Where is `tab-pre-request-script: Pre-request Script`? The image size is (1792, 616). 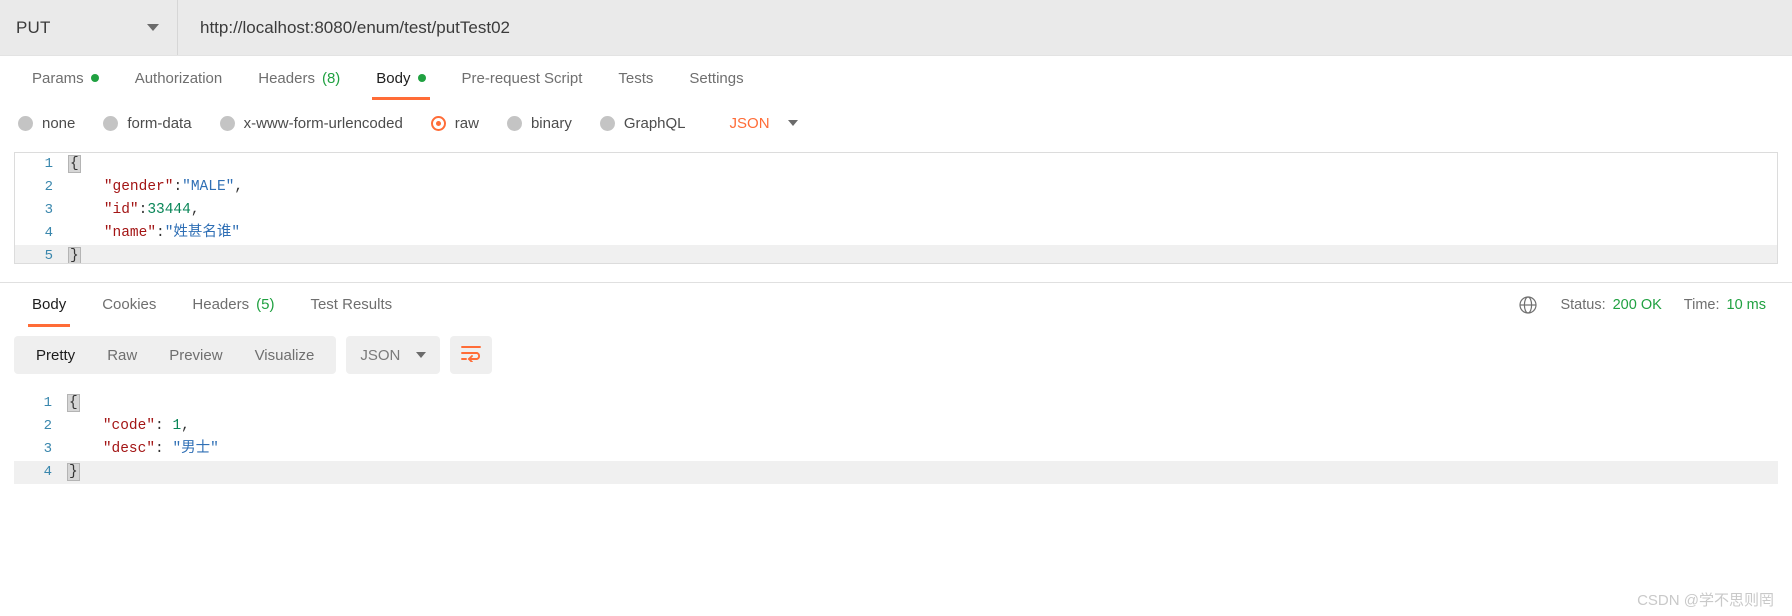
tab-pre-request-script: Pre-request Script is located at coordinates (522, 78).